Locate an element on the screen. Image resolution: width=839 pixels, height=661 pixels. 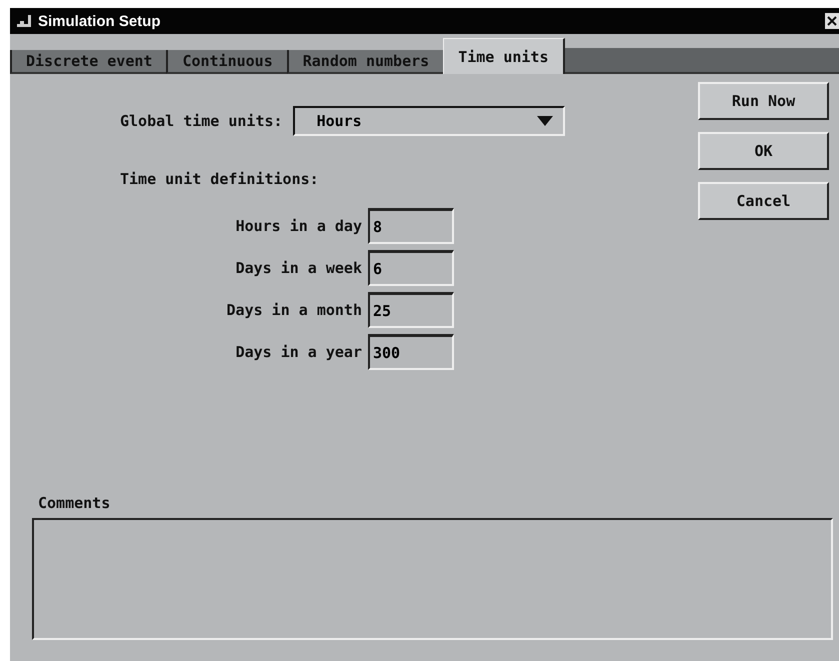
field-label: Hours in a day is located at coordinates (298, 226).